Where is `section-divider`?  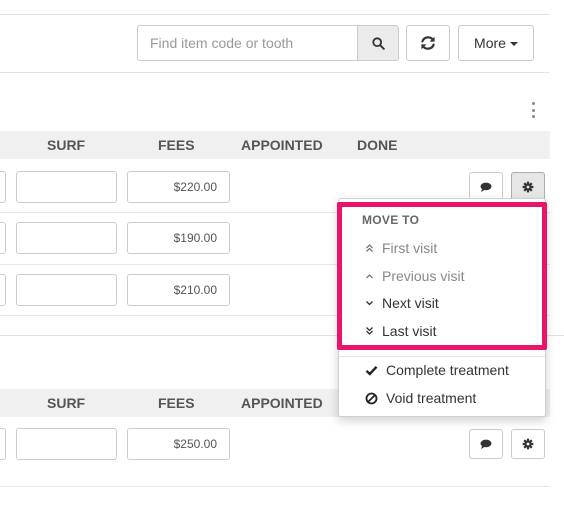
section-divider is located at coordinates (275, 72).